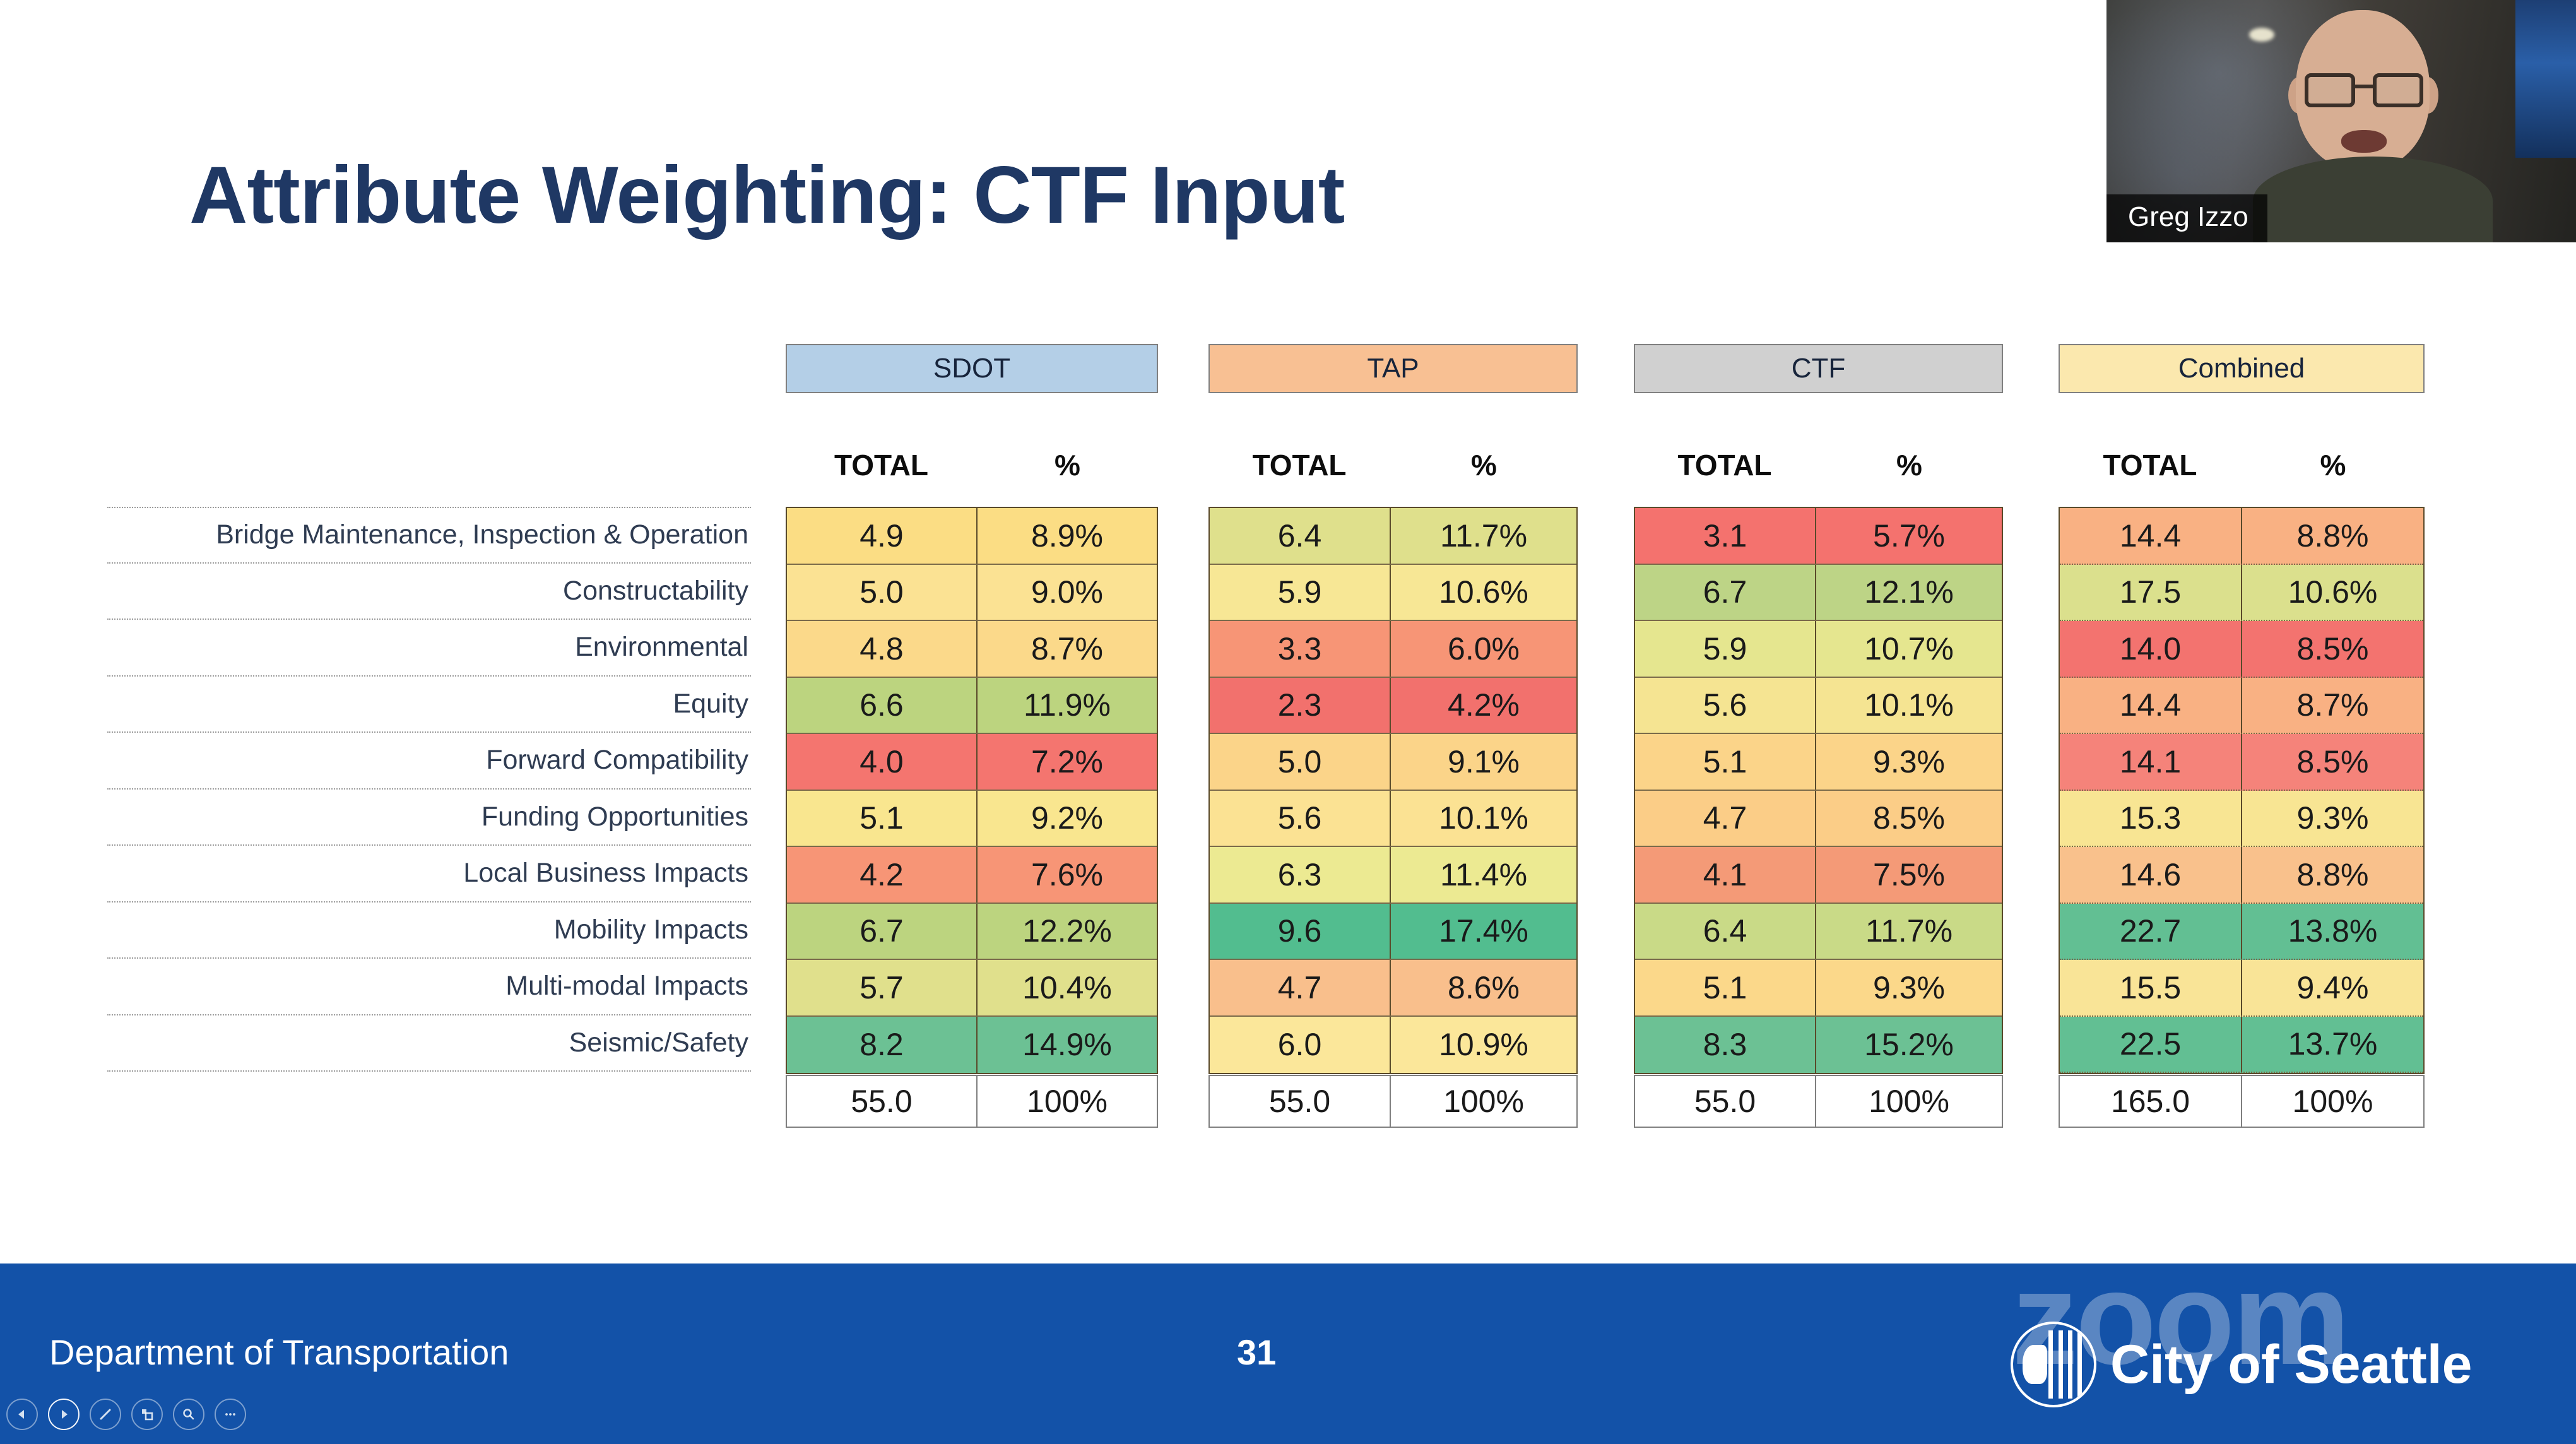 This screenshot has width=2576, height=1444. What do you see at coordinates (1299, 465) in the screenshot?
I see `subheader-total: TOTAL` at bounding box center [1299, 465].